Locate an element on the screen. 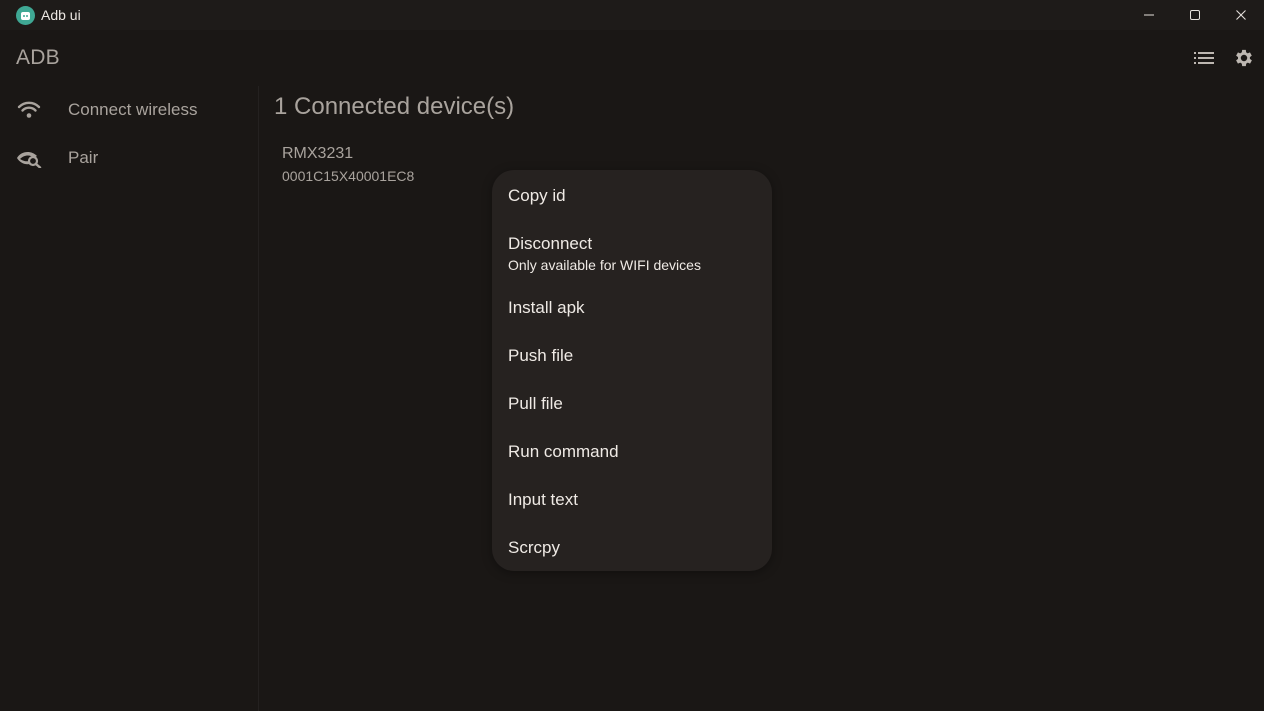 The width and height of the screenshot is (1264, 711). menu-item-input-text: Input text is located at coordinates (632, 500).